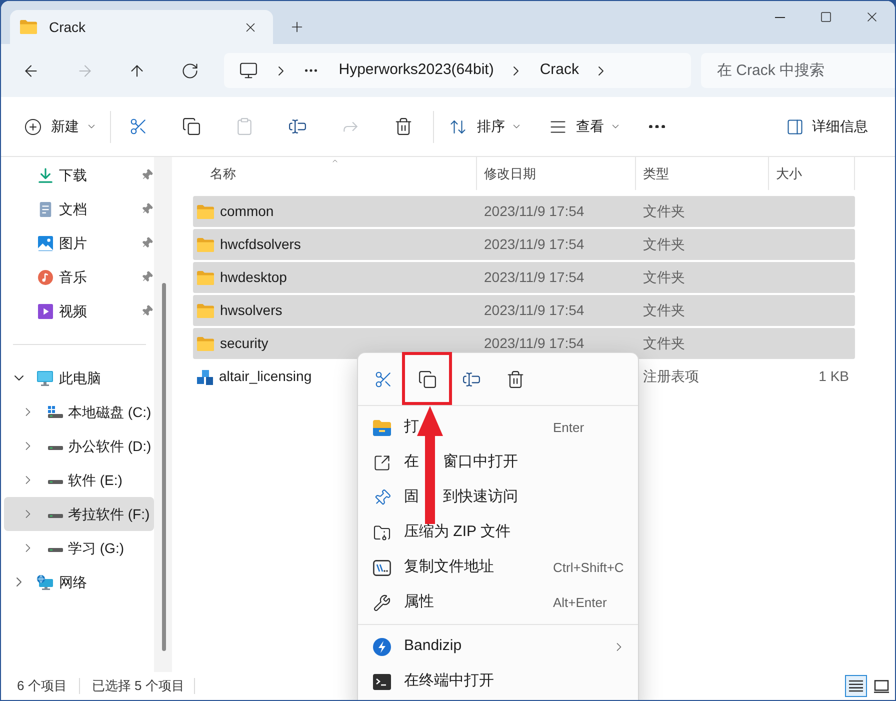  I want to click on sort-arrows-icon, so click(458, 127).